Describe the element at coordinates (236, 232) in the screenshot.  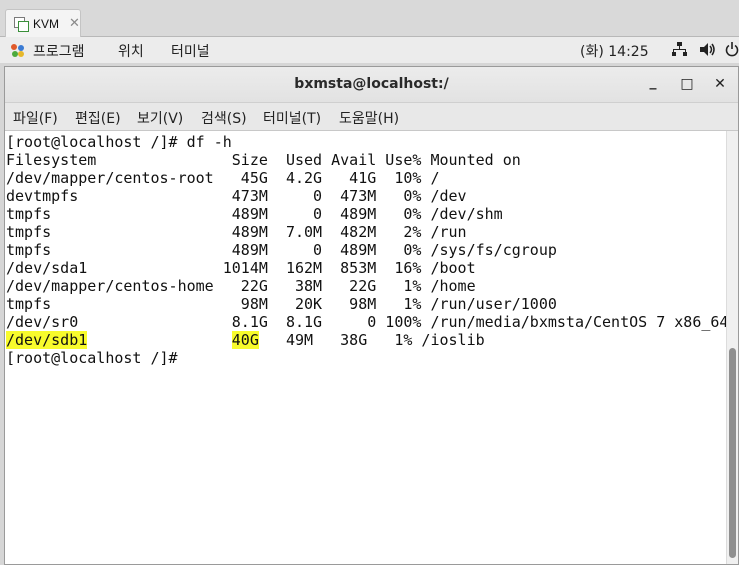
I see `table-row: tmpfs 489M 7.0M 482M 2% /run` at that location.